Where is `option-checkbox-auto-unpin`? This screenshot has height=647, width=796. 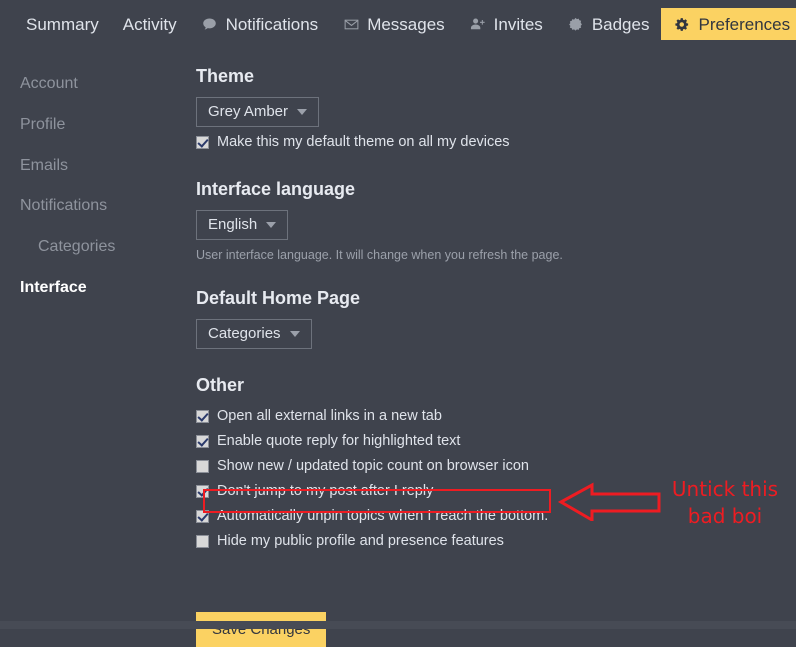 option-checkbox-auto-unpin is located at coordinates (202, 517).